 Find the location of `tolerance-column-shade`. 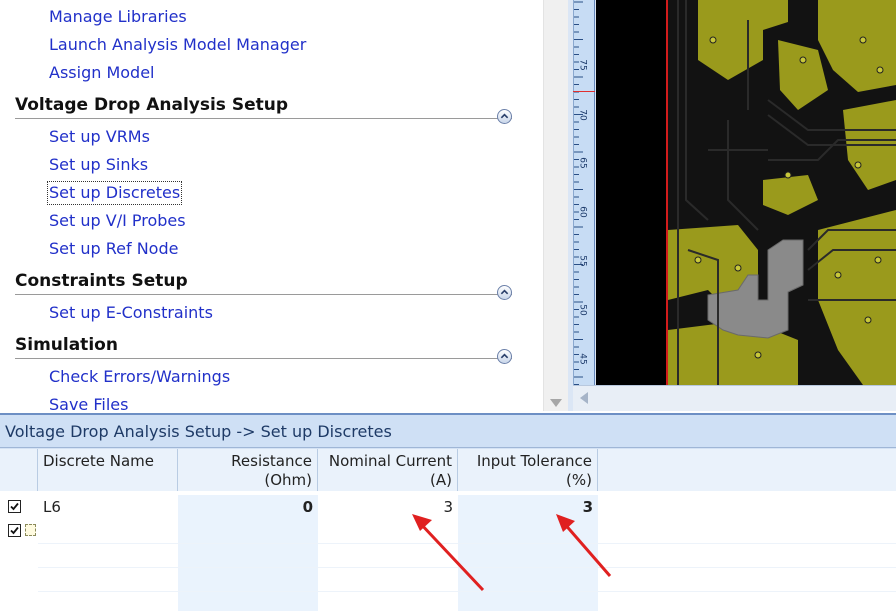

tolerance-column-shade is located at coordinates (528, 565).